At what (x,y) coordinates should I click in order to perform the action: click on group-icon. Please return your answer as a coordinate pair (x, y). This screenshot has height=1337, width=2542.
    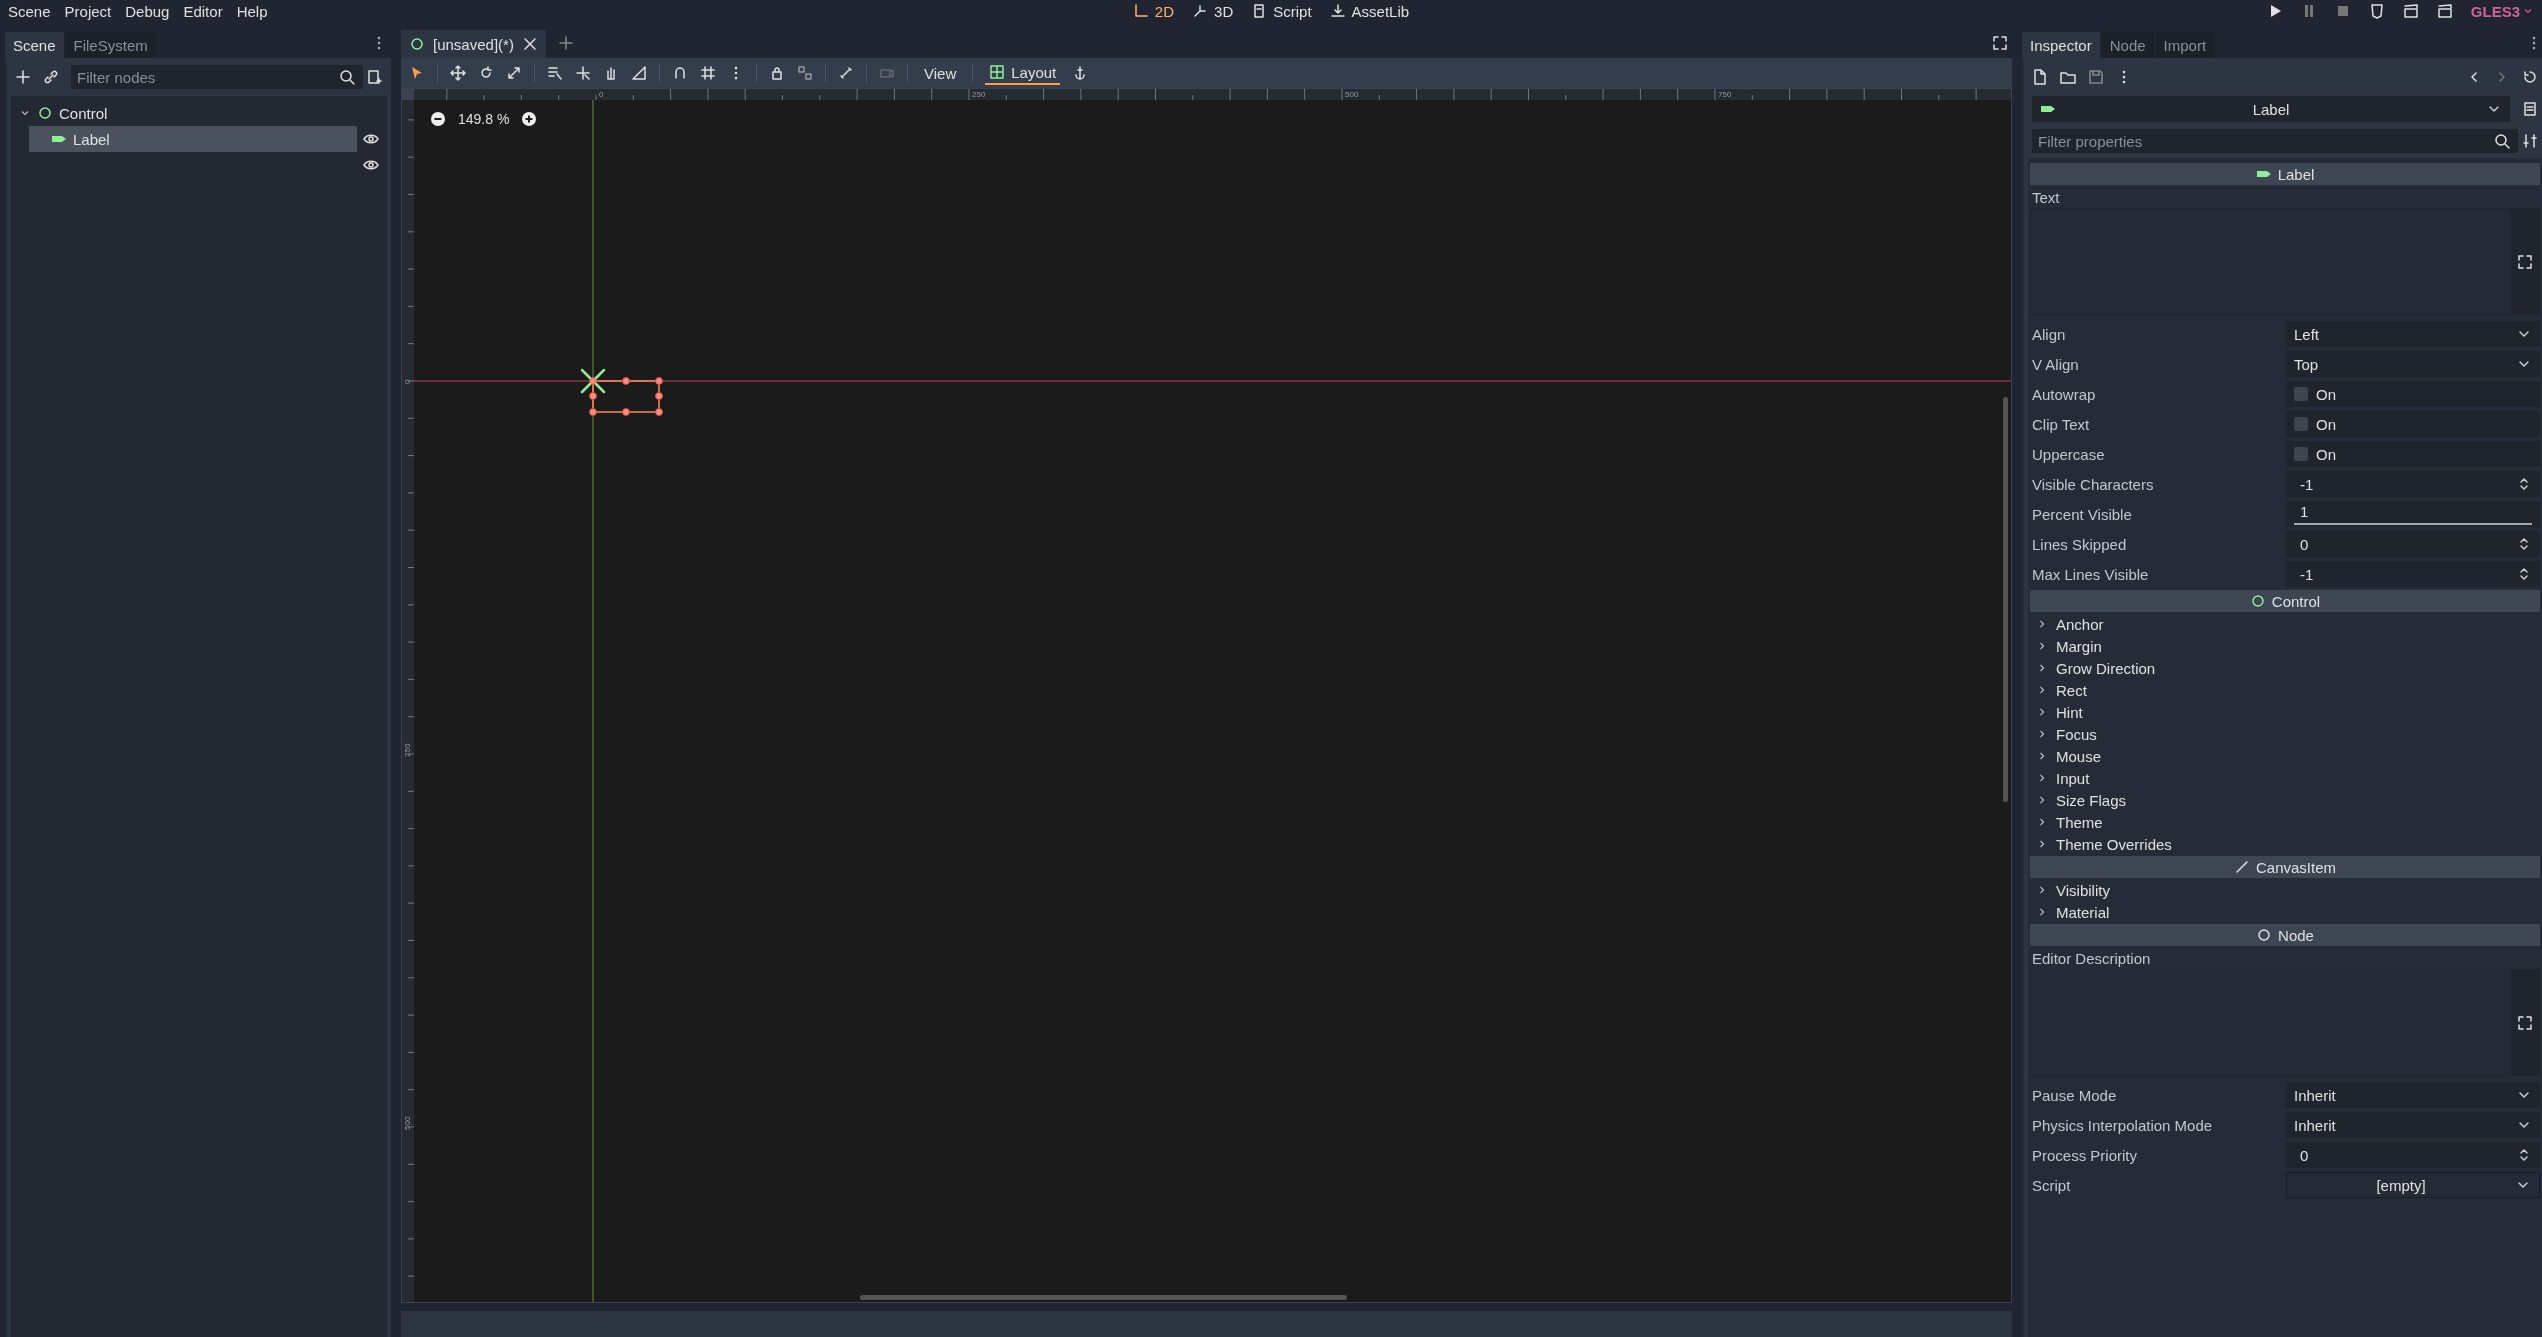
    Looking at the image, I should click on (805, 73).